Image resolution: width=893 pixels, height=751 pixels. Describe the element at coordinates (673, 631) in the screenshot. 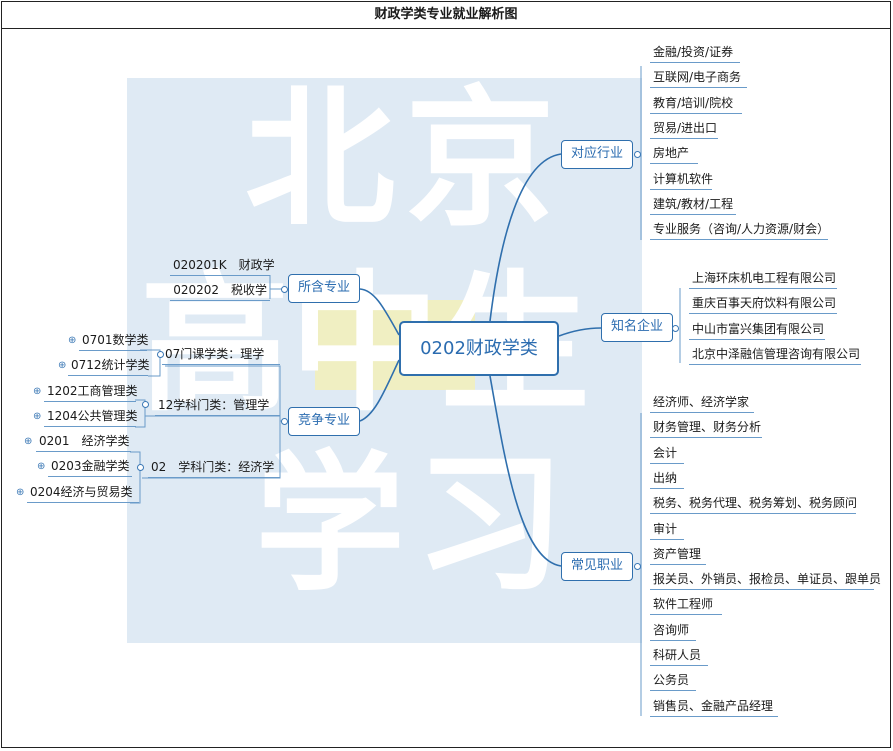

I see `job-item: 咨询师` at that location.